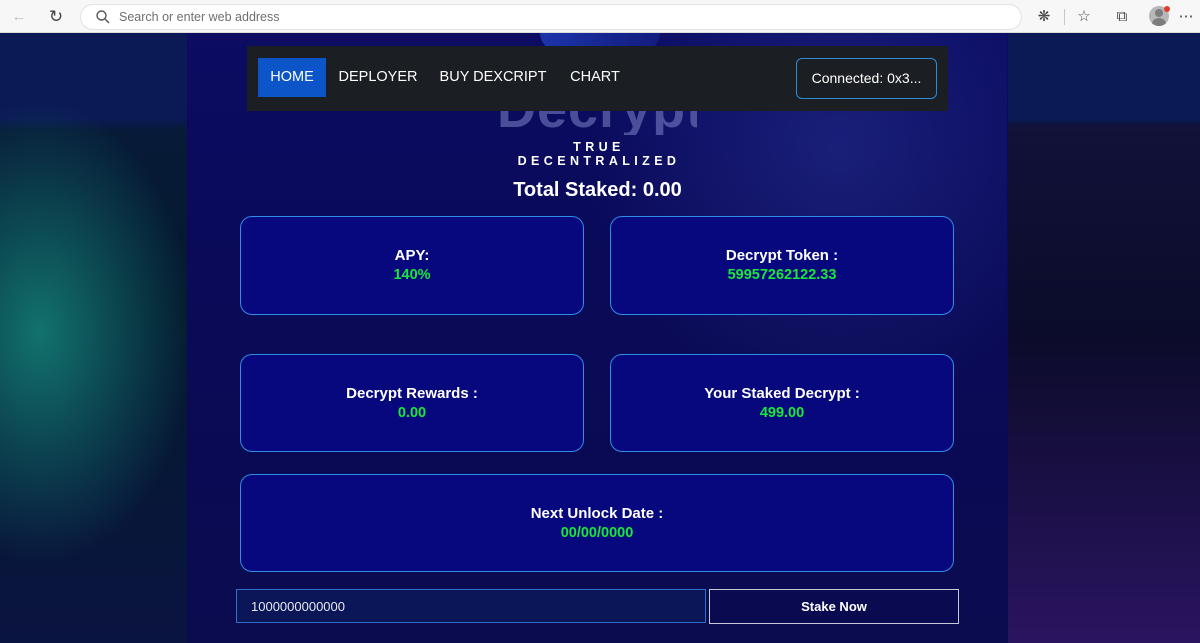 The height and width of the screenshot is (643, 1200). Describe the element at coordinates (1167, 9) in the screenshot. I see `notification-dot` at that location.